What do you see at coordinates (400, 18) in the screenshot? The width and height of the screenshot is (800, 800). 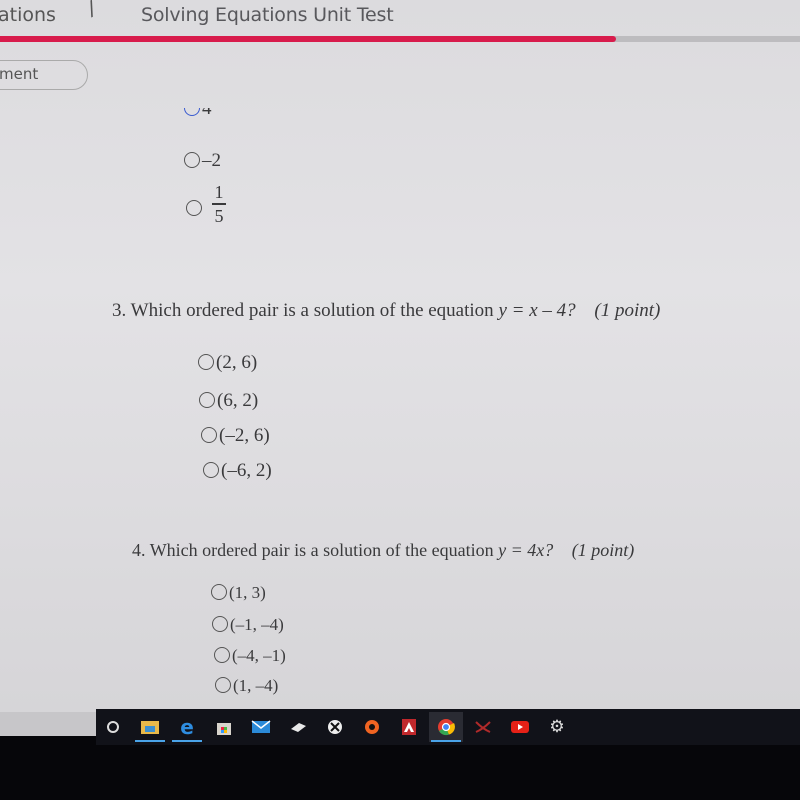 I see `test-header: ations / Solving Equations Unit Test` at bounding box center [400, 18].